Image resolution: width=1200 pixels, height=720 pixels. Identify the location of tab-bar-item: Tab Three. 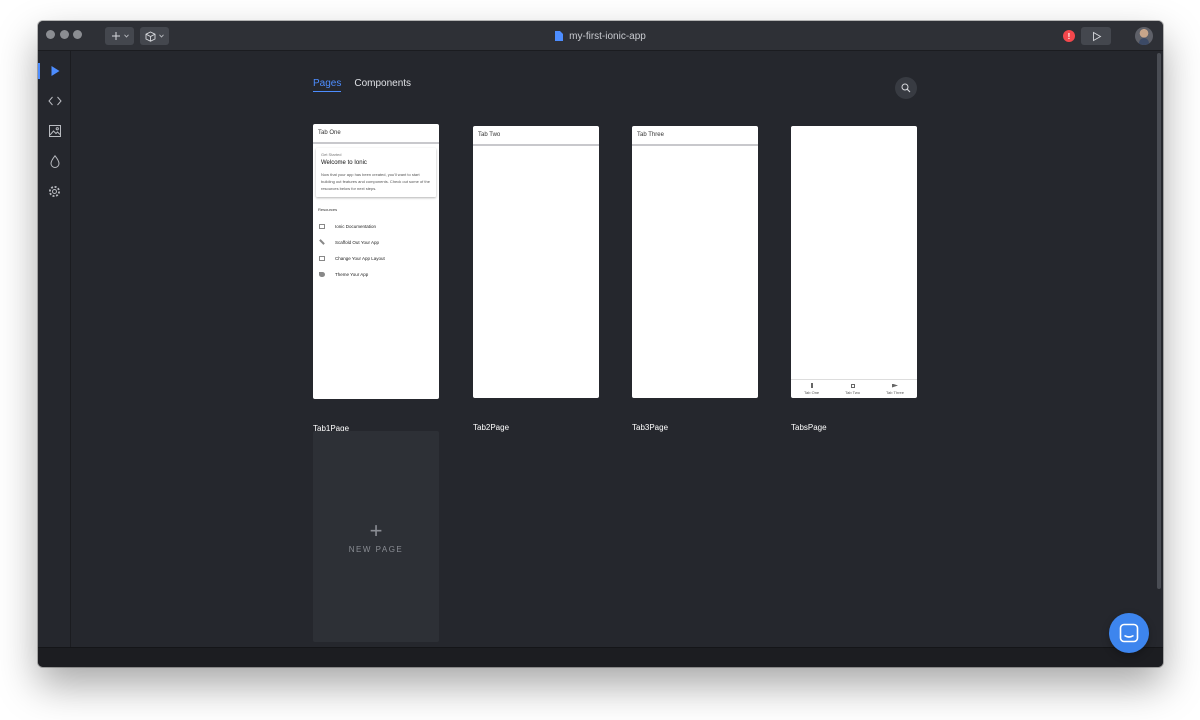
(895, 389).